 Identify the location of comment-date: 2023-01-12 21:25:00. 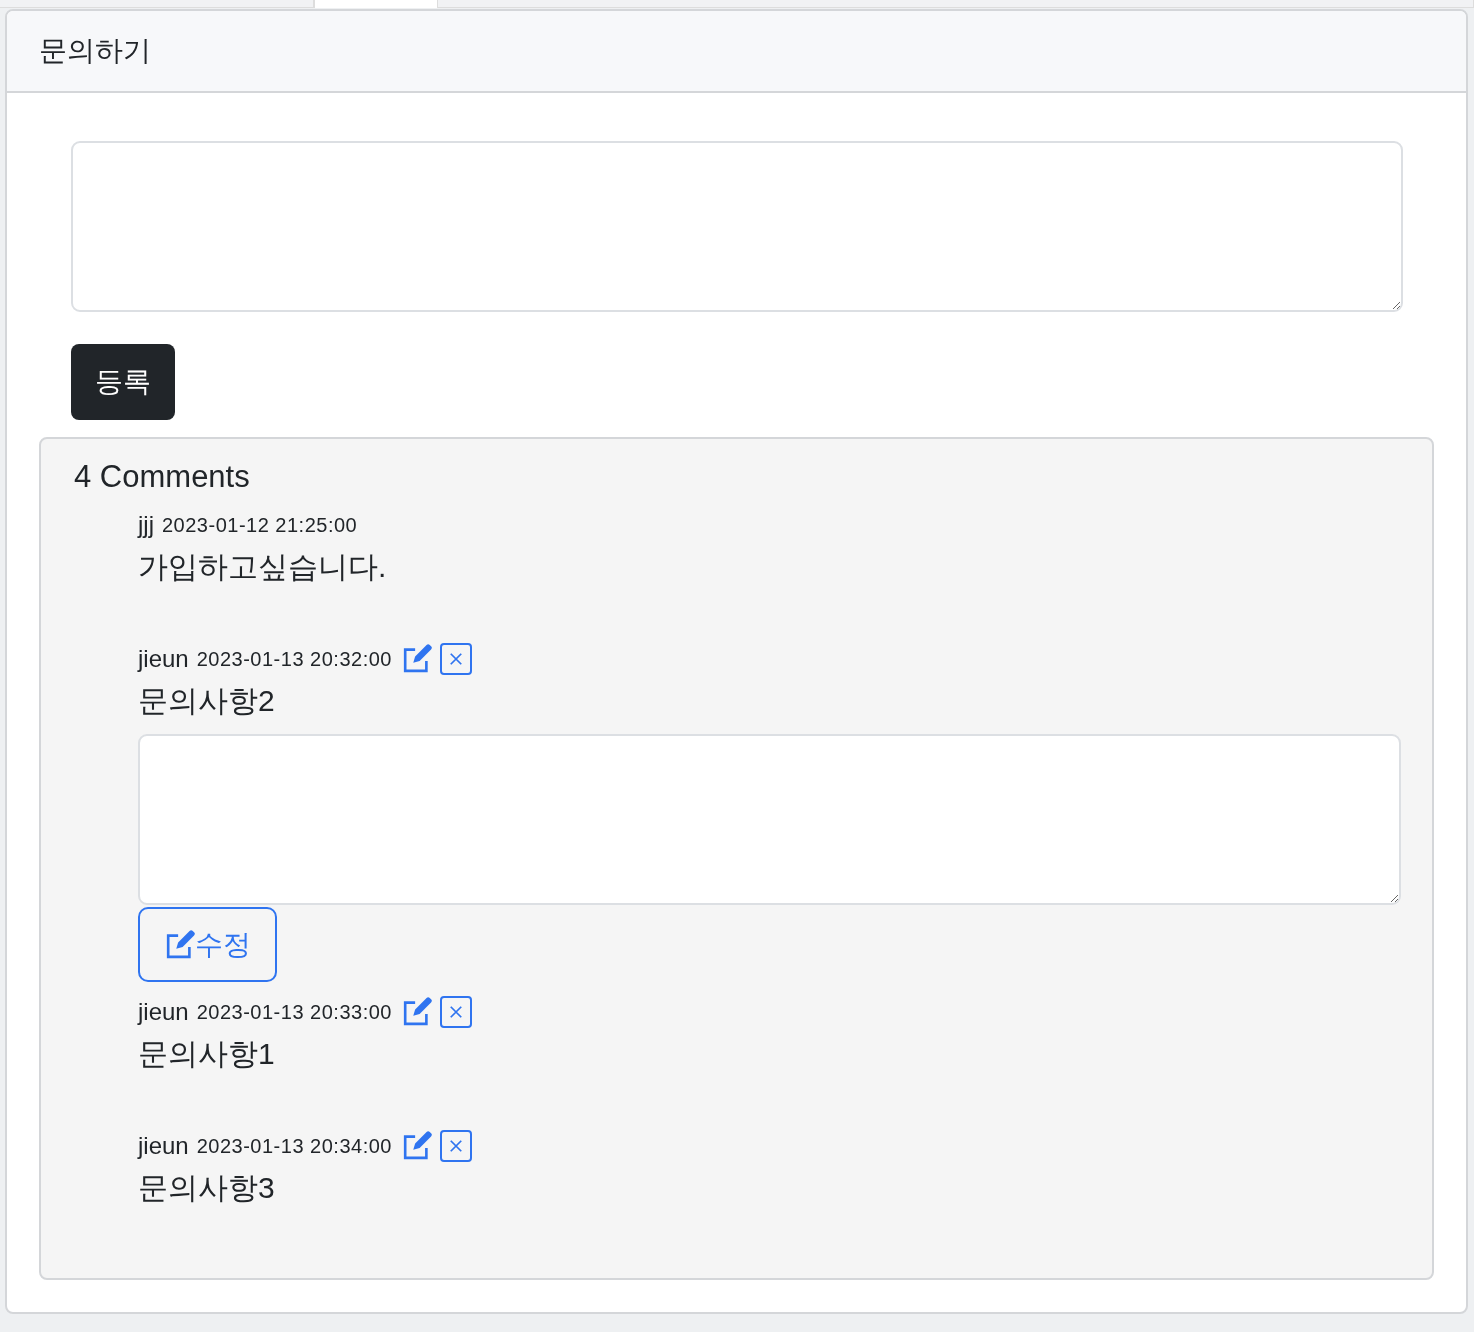
(260, 525).